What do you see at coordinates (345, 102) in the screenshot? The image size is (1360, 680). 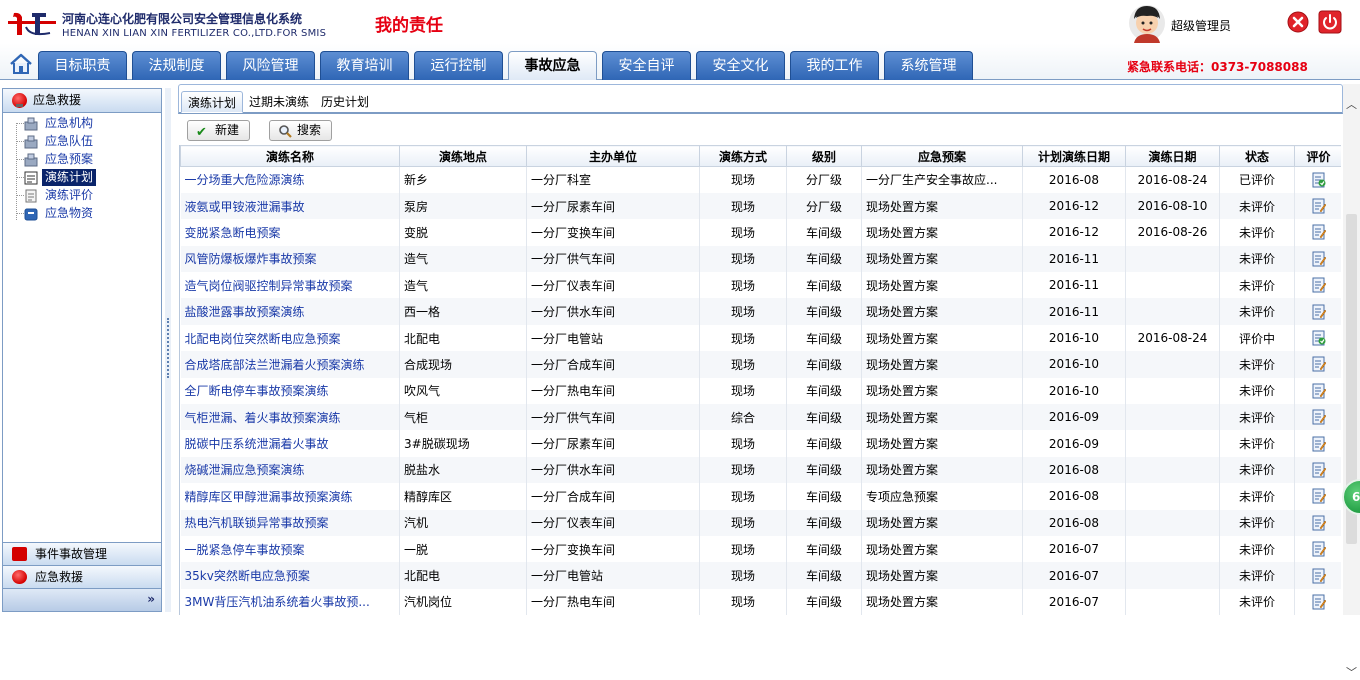 I see `tab-history-plans: 历史计划` at bounding box center [345, 102].